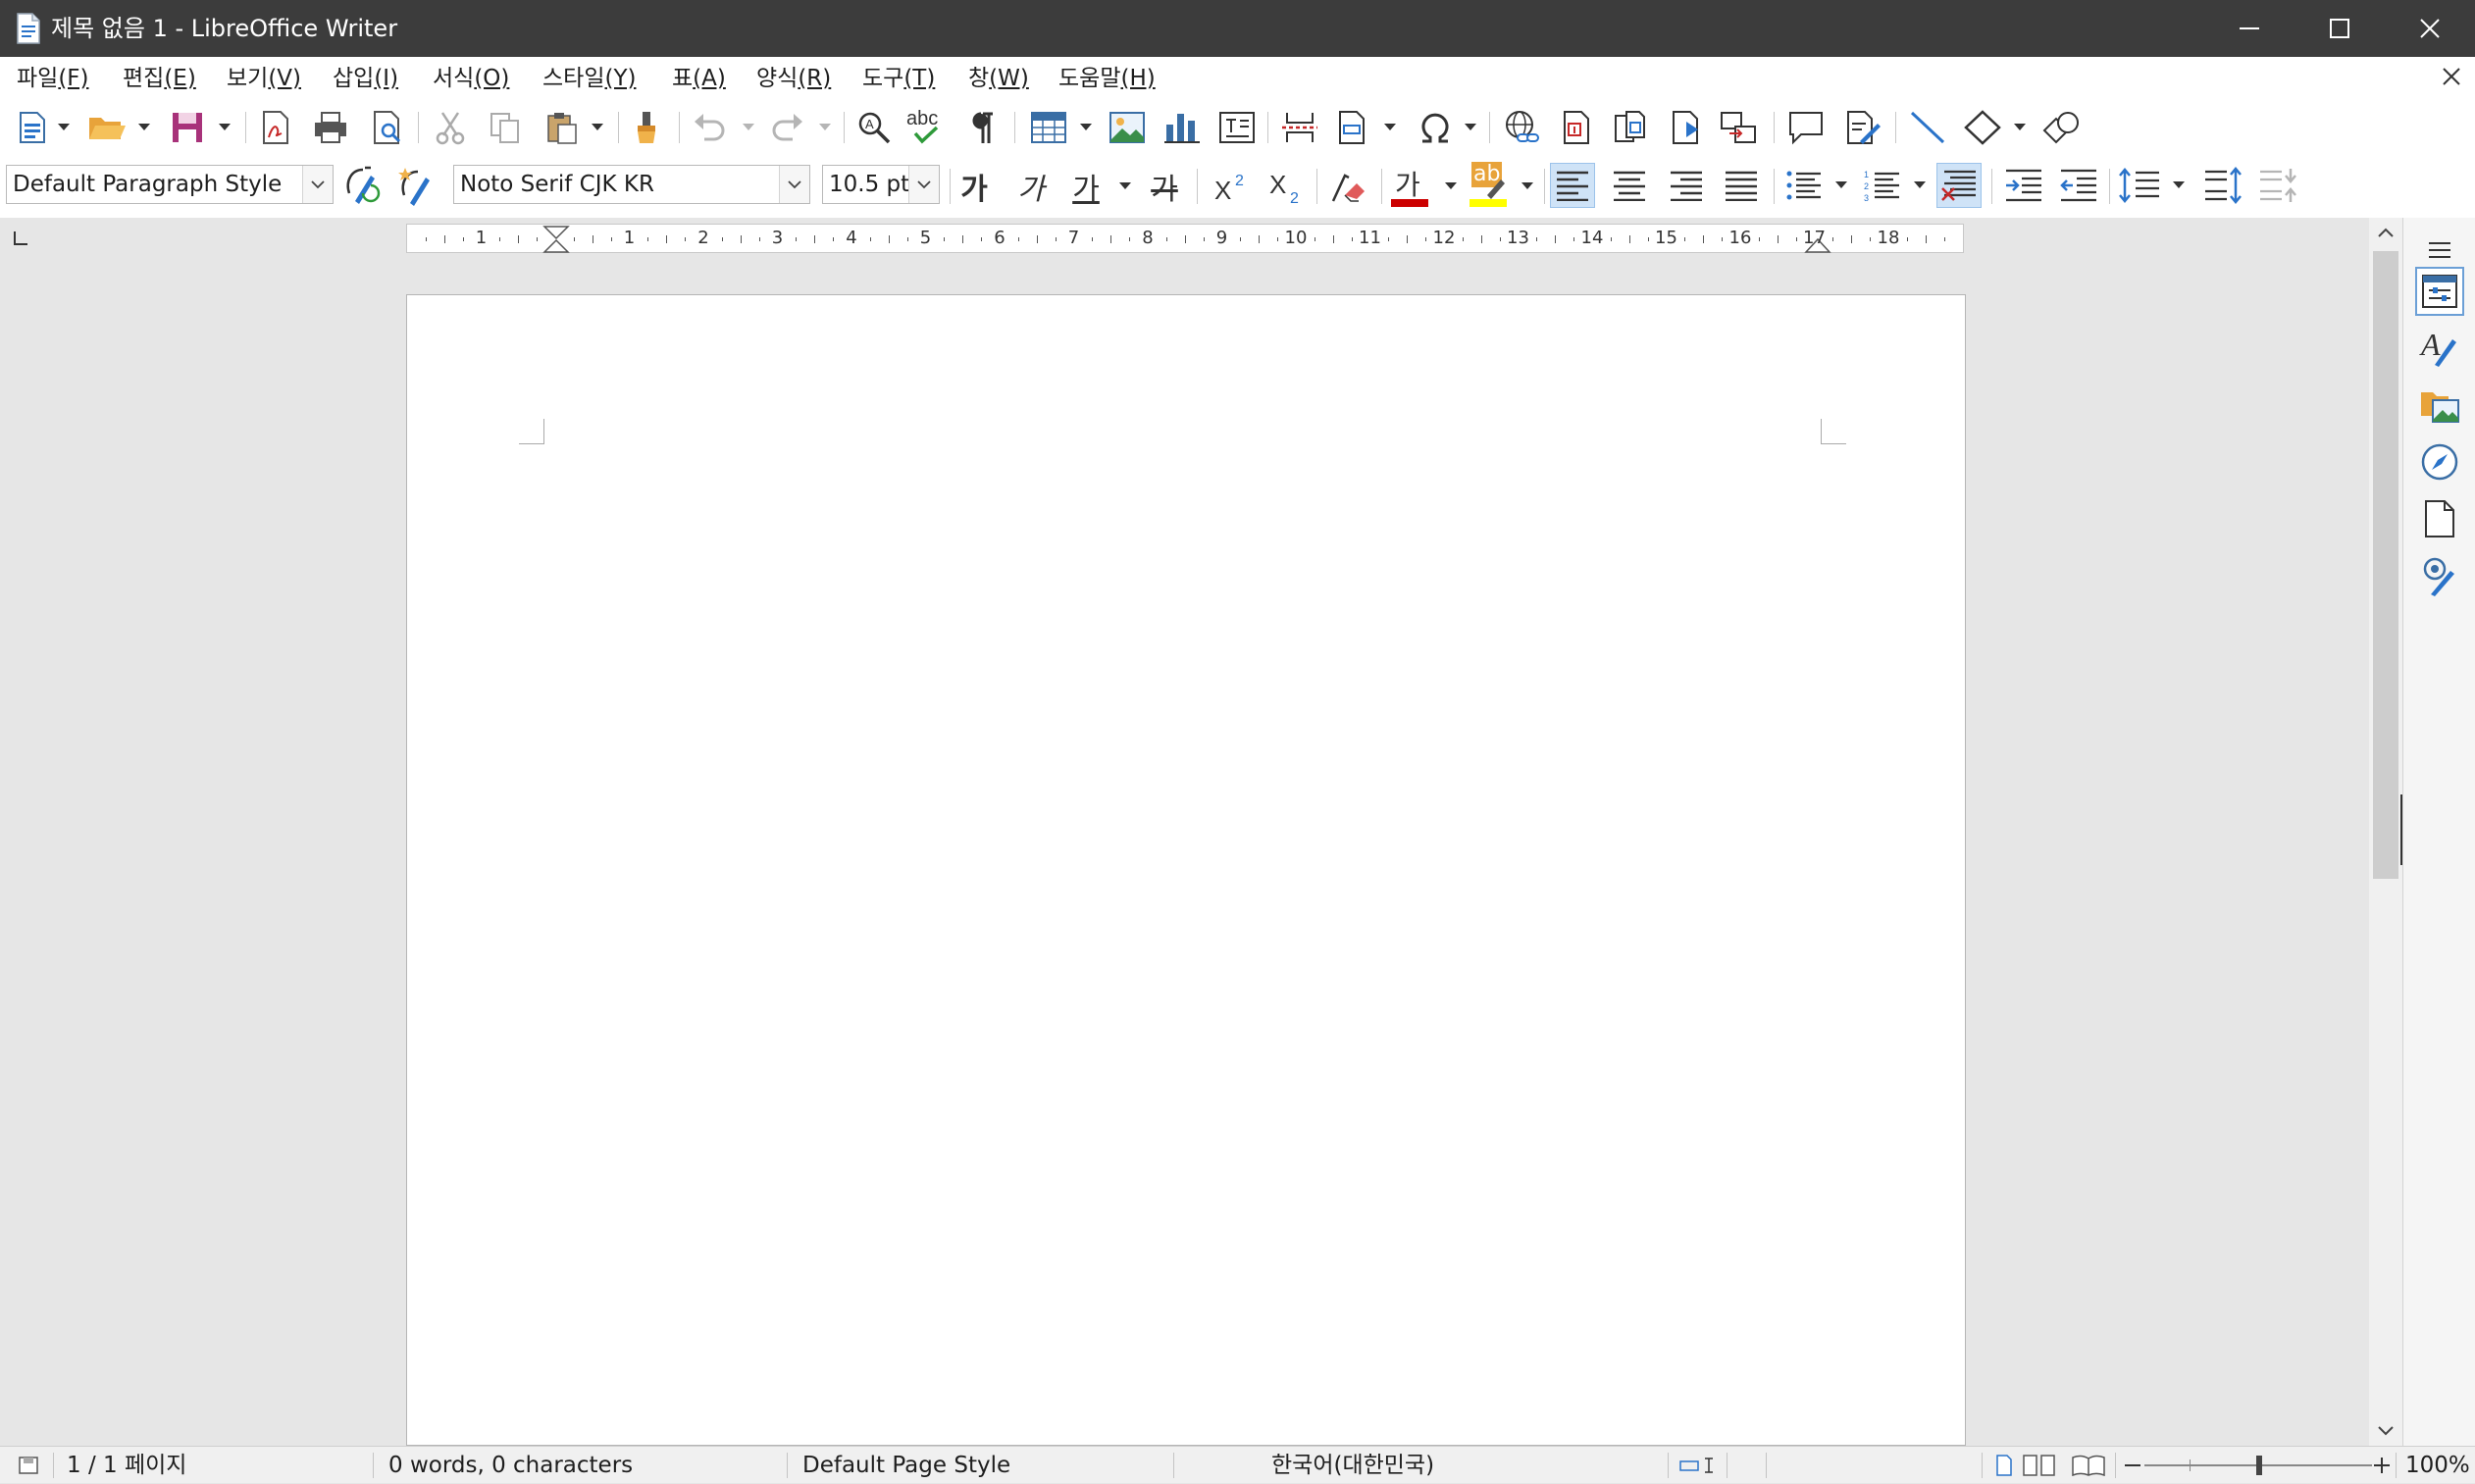 Image resolution: width=2475 pixels, height=1484 pixels. Describe the element at coordinates (2385, 232) in the screenshot. I see `scroll-up-button` at that location.